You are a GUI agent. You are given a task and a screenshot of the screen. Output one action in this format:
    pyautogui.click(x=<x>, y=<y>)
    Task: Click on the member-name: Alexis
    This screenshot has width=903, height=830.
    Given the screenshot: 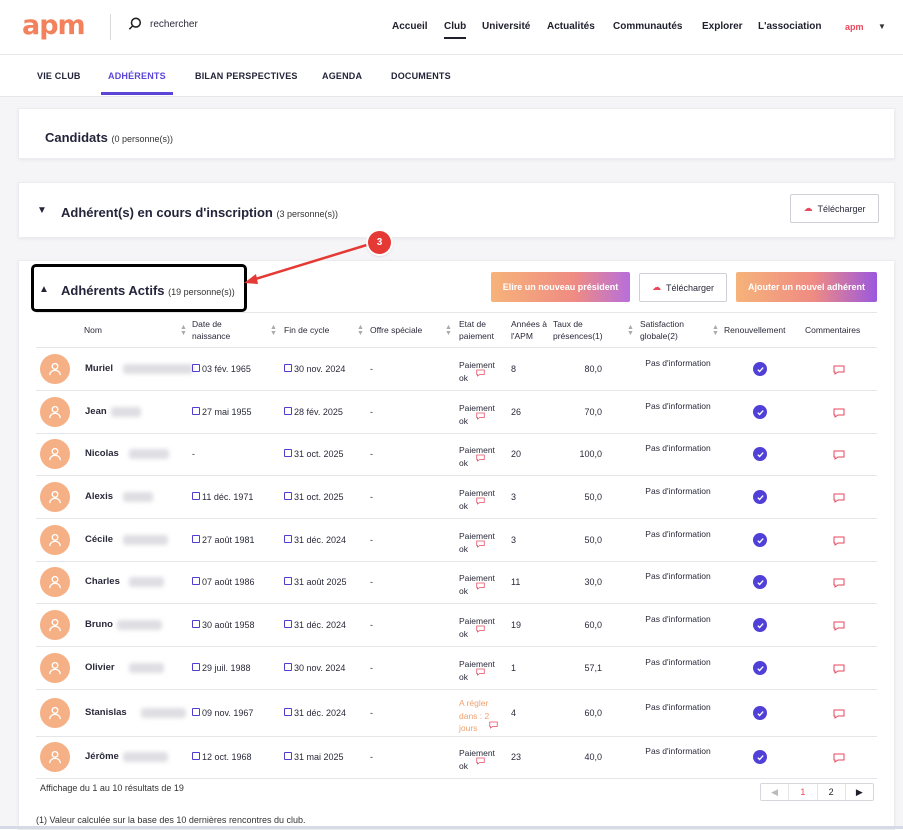 What is the action you would take?
    pyautogui.click(x=99, y=497)
    